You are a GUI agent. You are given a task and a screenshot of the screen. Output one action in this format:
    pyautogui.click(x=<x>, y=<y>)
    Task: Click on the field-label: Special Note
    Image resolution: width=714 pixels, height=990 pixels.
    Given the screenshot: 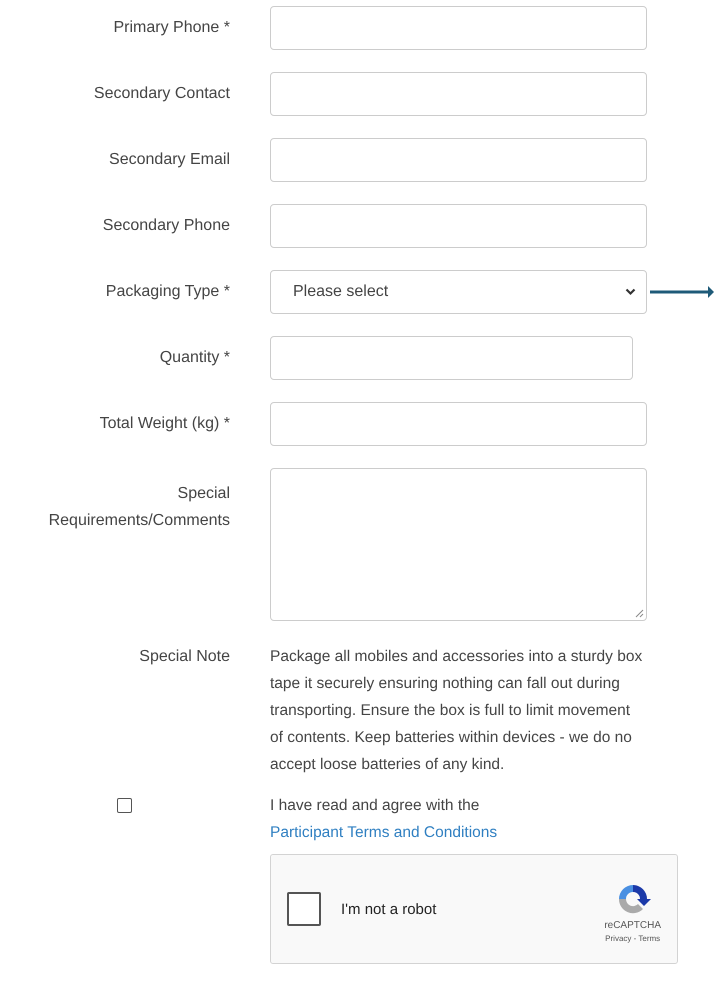 What is the action you would take?
    pyautogui.click(x=184, y=656)
    